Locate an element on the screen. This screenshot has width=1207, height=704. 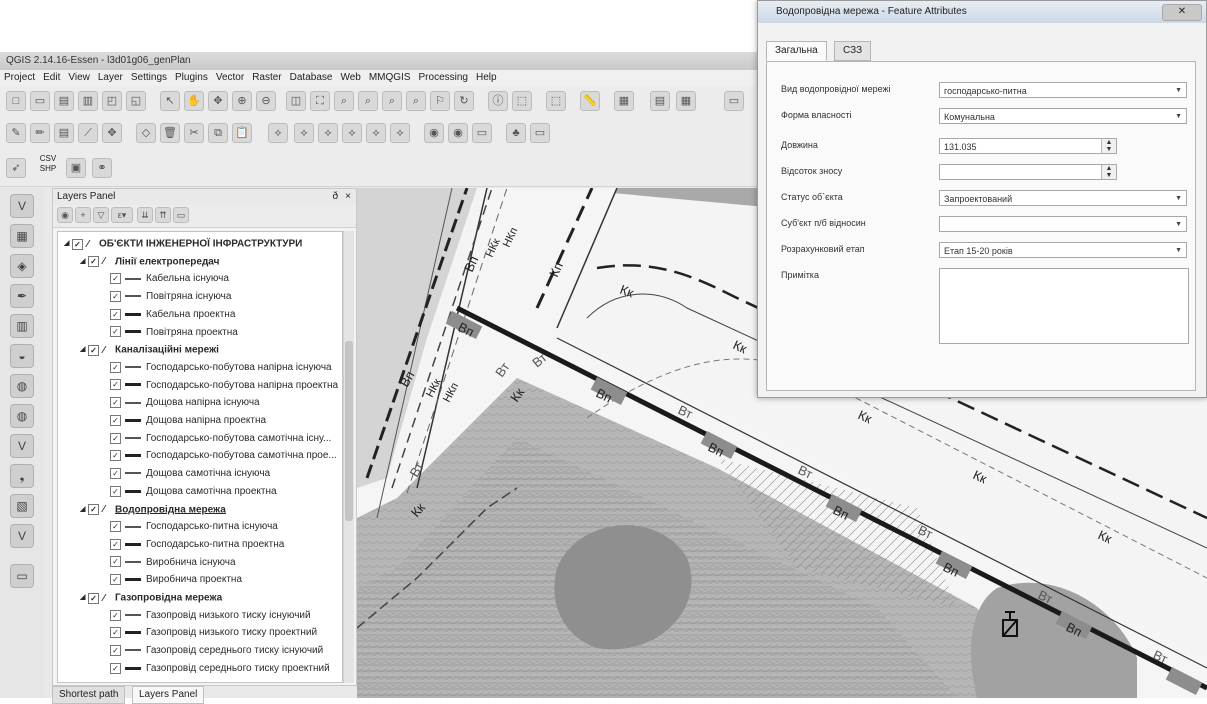
add-group-icon: + is located at coordinates (83, 215).